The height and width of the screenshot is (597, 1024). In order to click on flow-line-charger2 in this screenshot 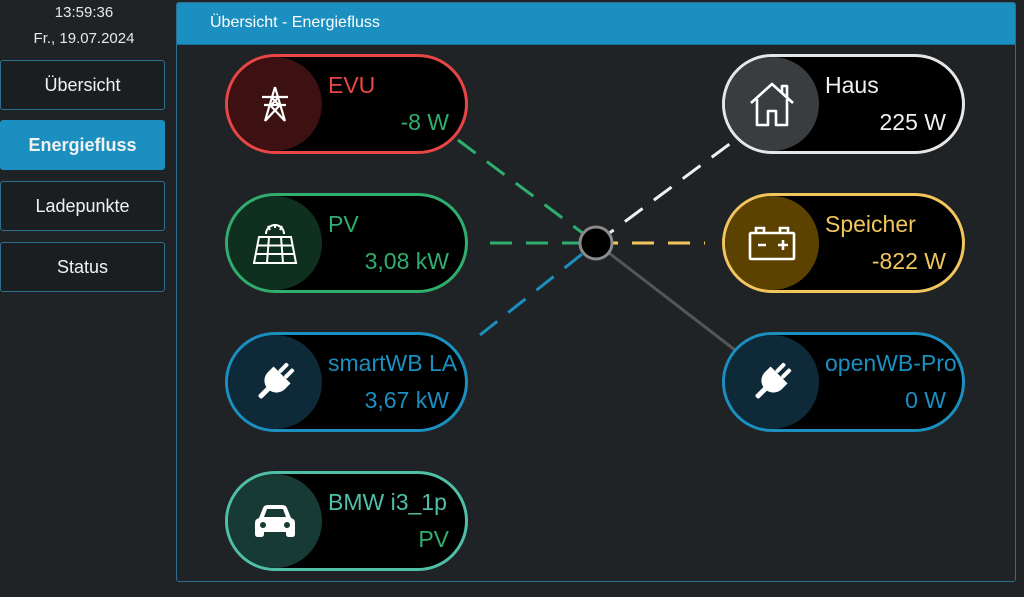, I will do `click(665, 296)`.